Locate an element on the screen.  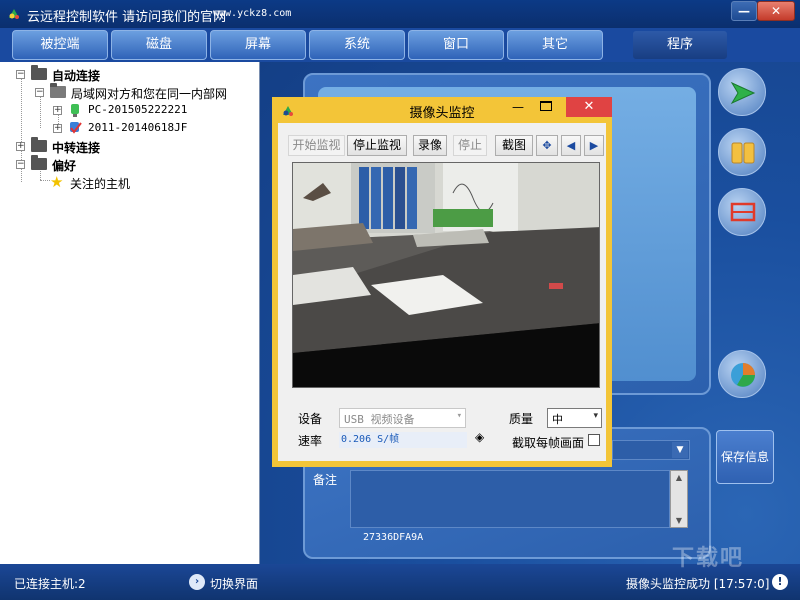
connect-arrow-button is located at coordinates (742, 92).